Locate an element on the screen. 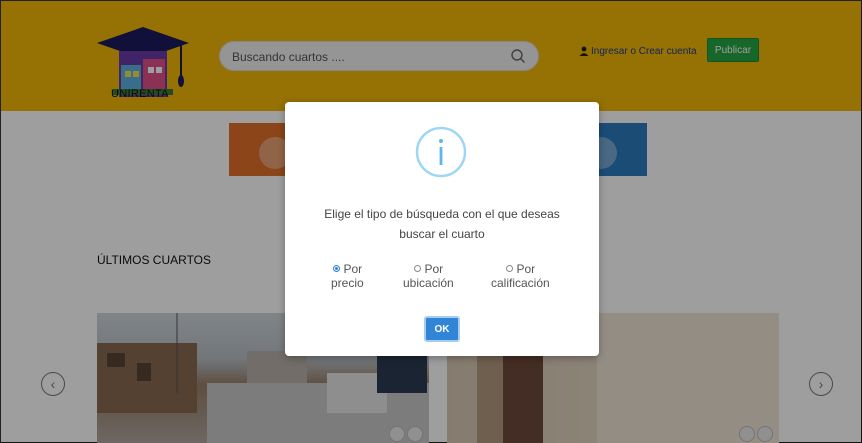 The image size is (862, 443). ok-button: OK is located at coordinates (442, 329).